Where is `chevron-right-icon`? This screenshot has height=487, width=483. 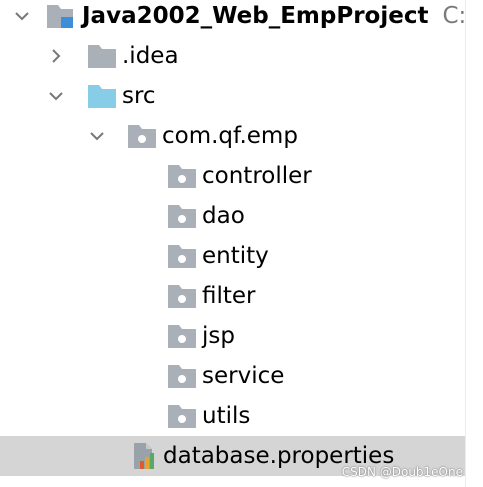
chevron-right-icon is located at coordinates (56, 56).